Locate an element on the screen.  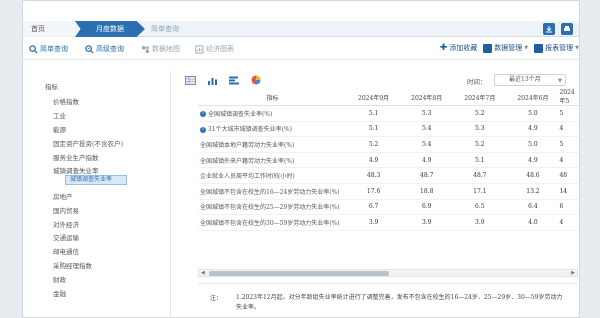
pie-chart-view-button is located at coordinates (256, 80).